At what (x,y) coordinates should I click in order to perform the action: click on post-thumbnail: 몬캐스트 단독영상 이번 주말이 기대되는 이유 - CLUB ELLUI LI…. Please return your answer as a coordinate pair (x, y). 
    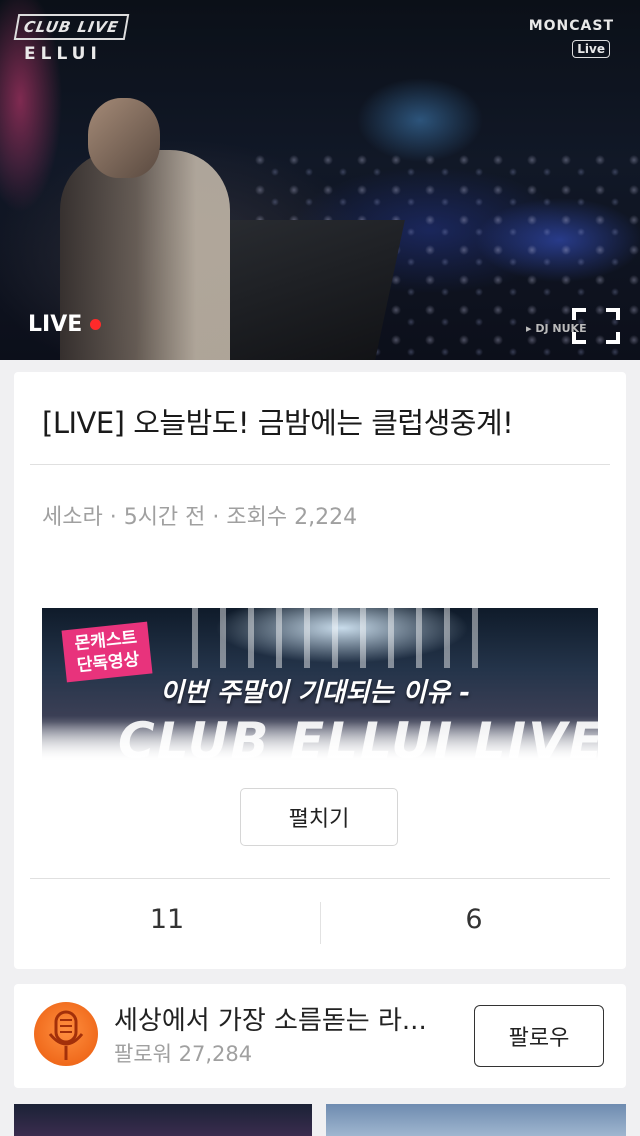
    Looking at the image, I should click on (320, 685).